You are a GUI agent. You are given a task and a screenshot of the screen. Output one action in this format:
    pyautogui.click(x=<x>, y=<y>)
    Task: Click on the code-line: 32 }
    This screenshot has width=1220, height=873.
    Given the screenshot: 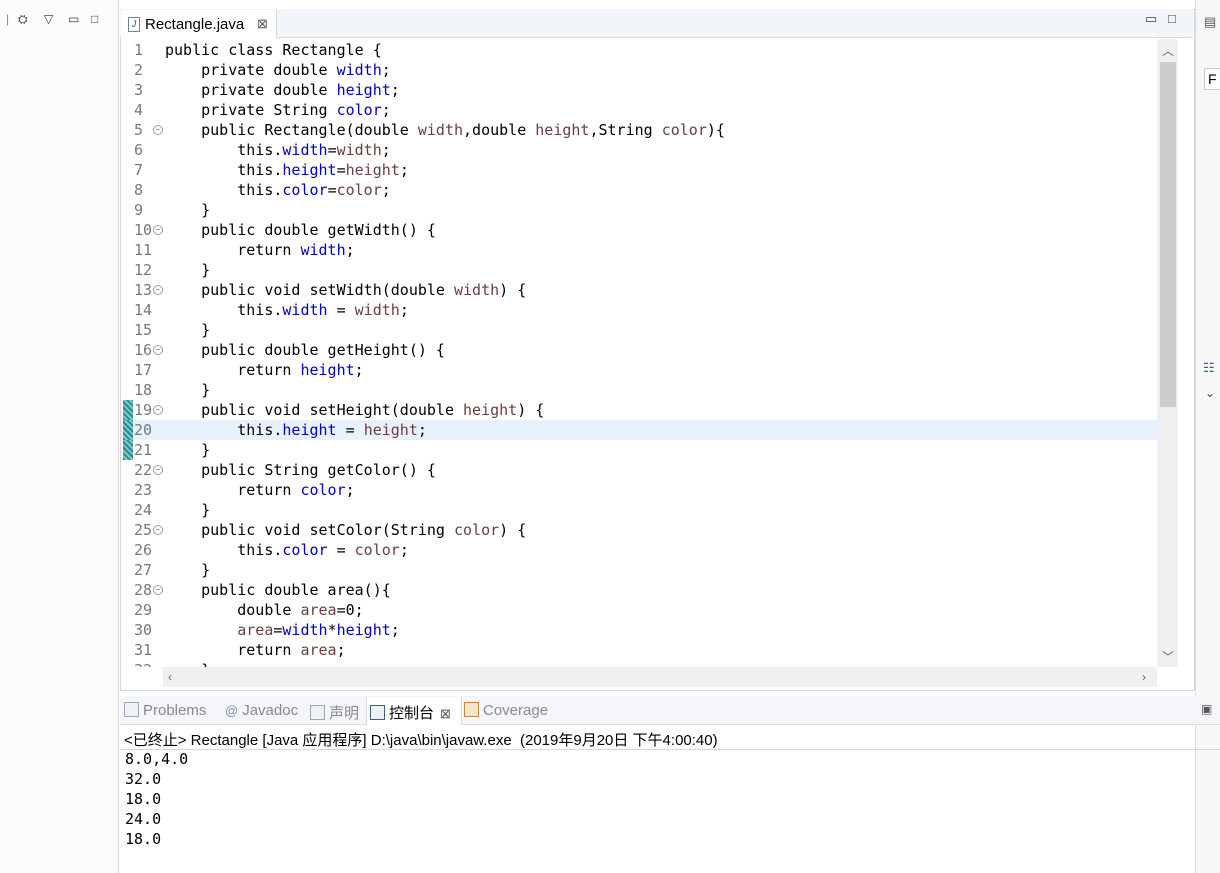 What is the action you would take?
    pyautogui.click(x=639, y=663)
    